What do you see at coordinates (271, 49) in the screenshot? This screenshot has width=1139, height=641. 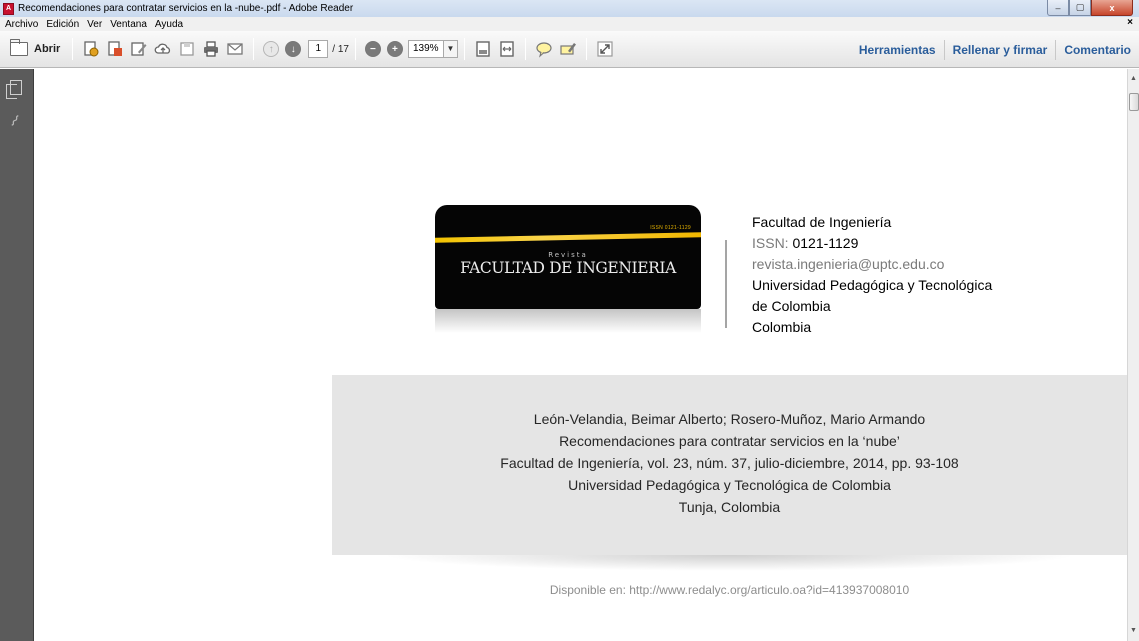 I see `previous-page-button: ↑` at bounding box center [271, 49].